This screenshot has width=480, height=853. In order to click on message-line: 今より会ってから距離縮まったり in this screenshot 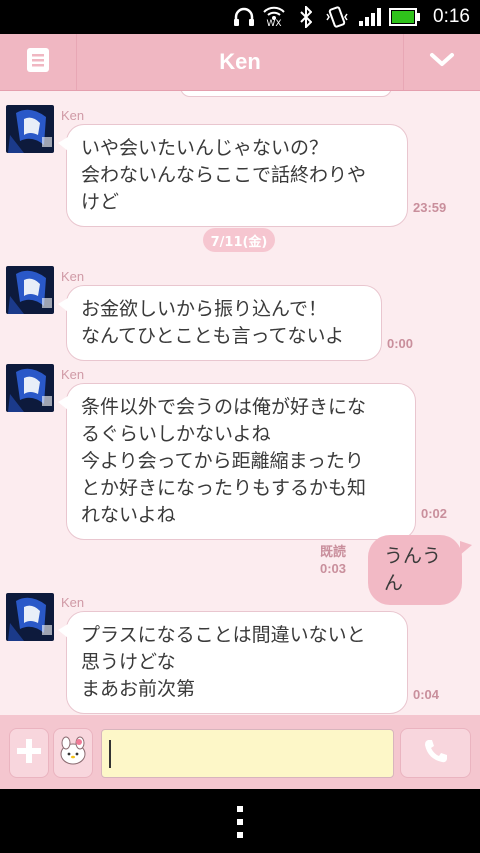, I will do `click(222, 461)`.